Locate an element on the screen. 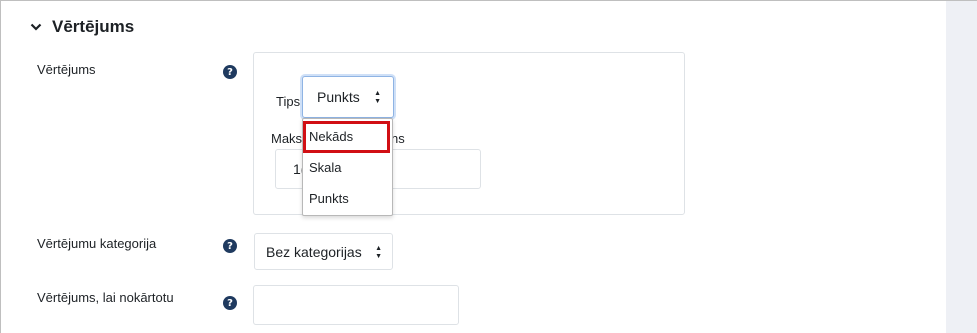 Image resolution: width=977 pixels, height=333 pixels. grade-label: Vērtējums is located at coordinates (66, 69).